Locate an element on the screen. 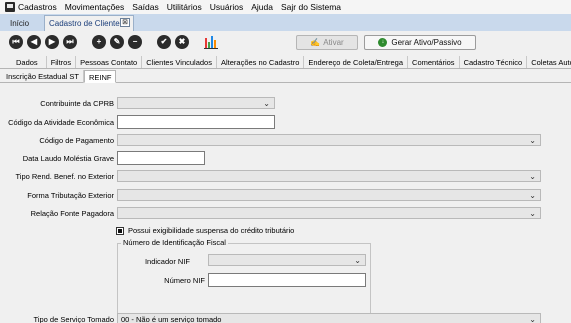  next-record-button: ▶ is located at coordinates (52, 42).